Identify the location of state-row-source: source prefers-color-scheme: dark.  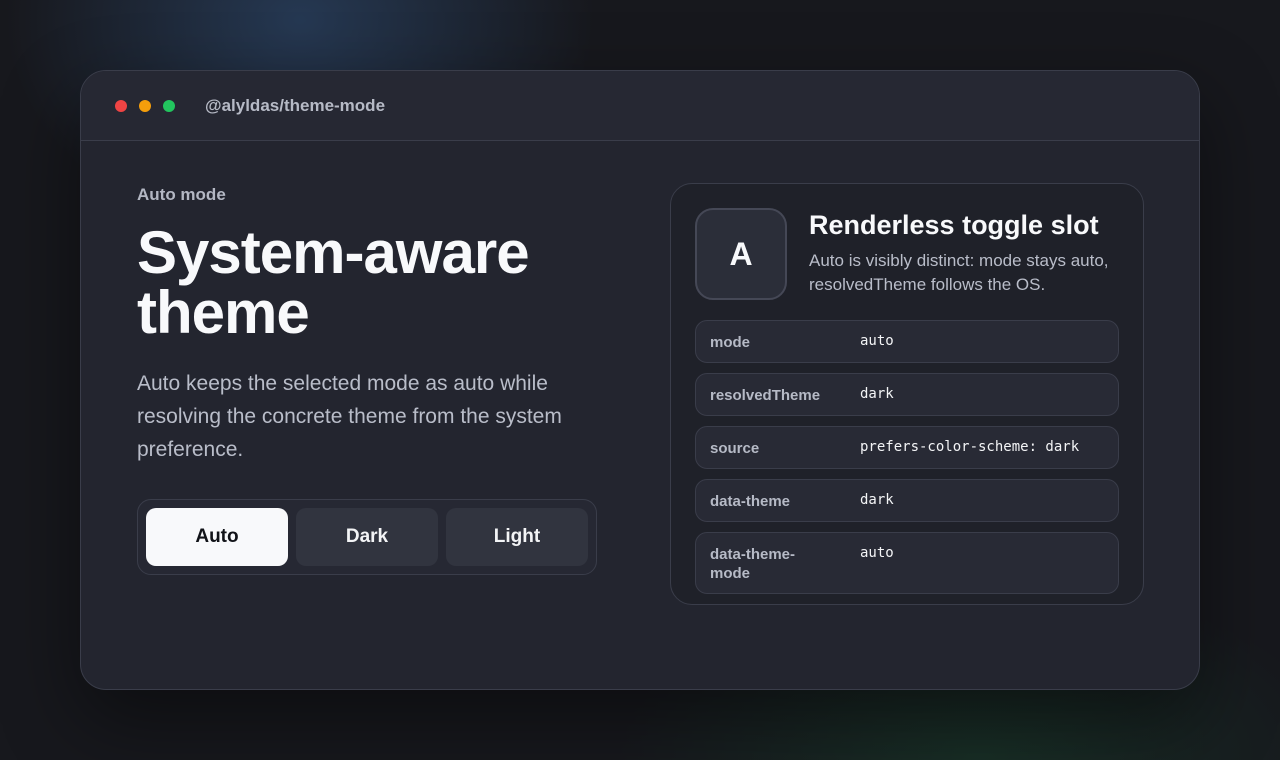
(907, 447).